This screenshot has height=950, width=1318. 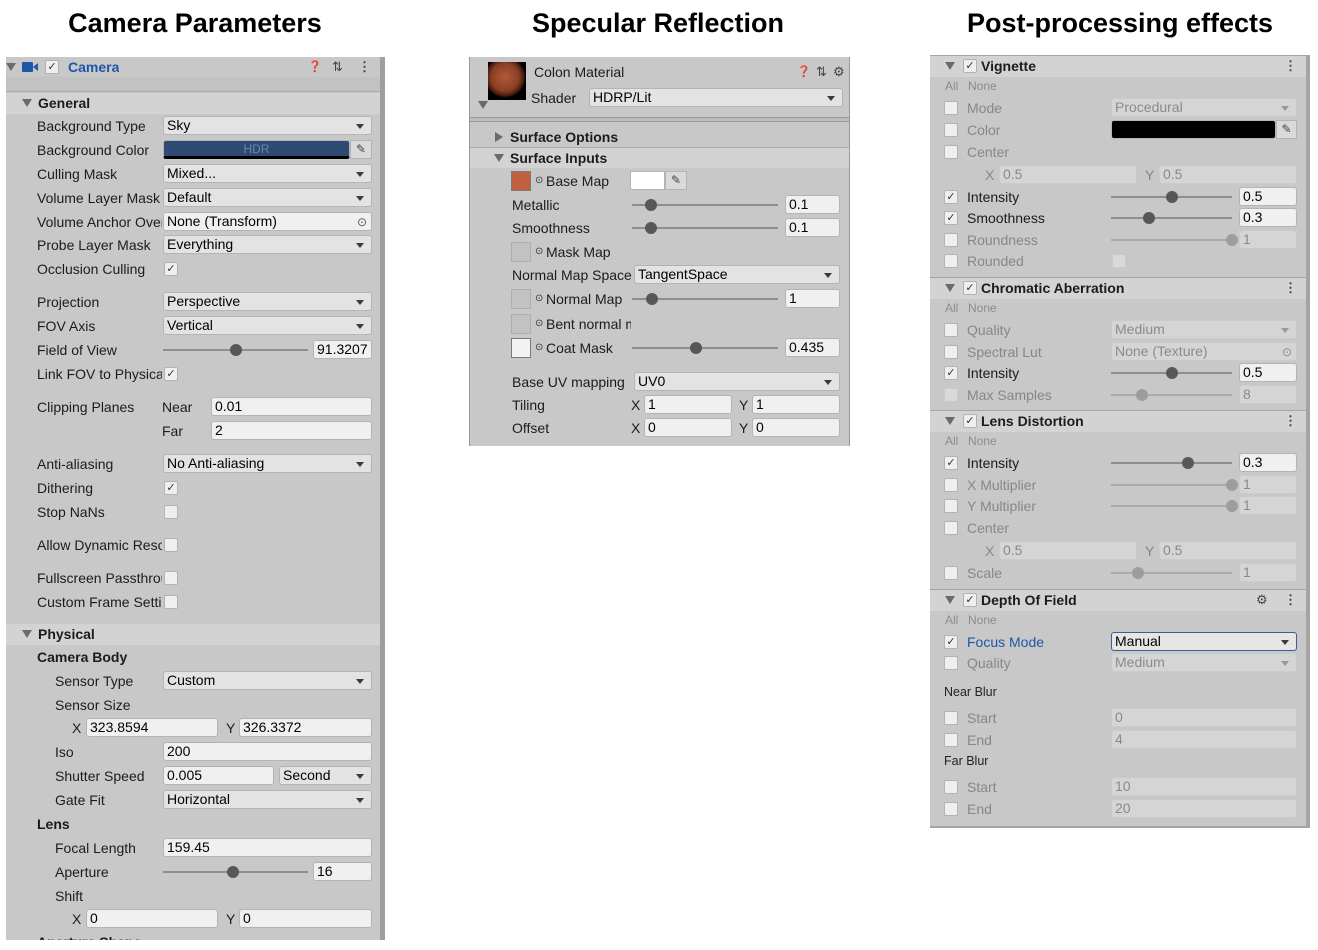 What do you see at coordinates (305, 727) in the screenshot?
I see `y-field: 326.3372` at bounding box center [305, 727].